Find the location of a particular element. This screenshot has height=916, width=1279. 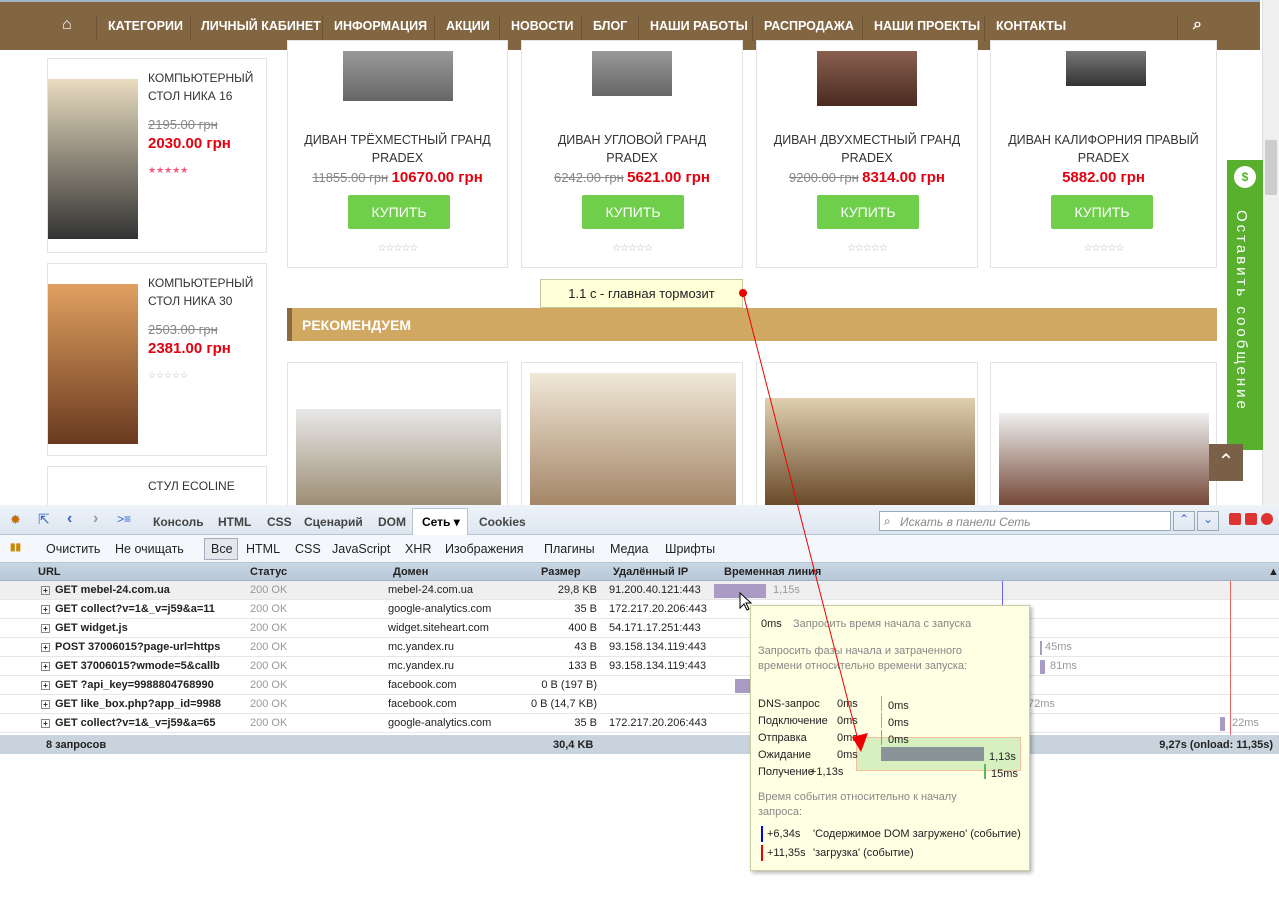

search-prev-button: ⌃ is located at coordinates (1184, 521).